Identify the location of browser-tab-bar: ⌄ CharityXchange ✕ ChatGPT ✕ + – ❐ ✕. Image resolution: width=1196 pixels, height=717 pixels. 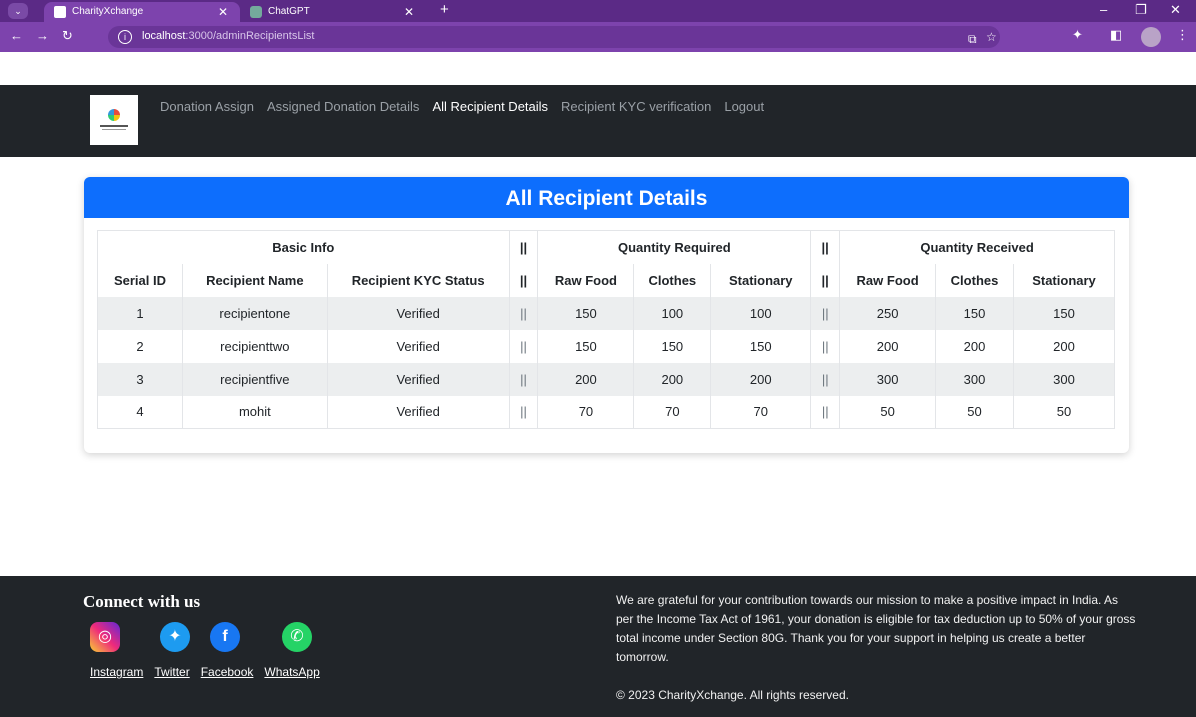
(598, 11).